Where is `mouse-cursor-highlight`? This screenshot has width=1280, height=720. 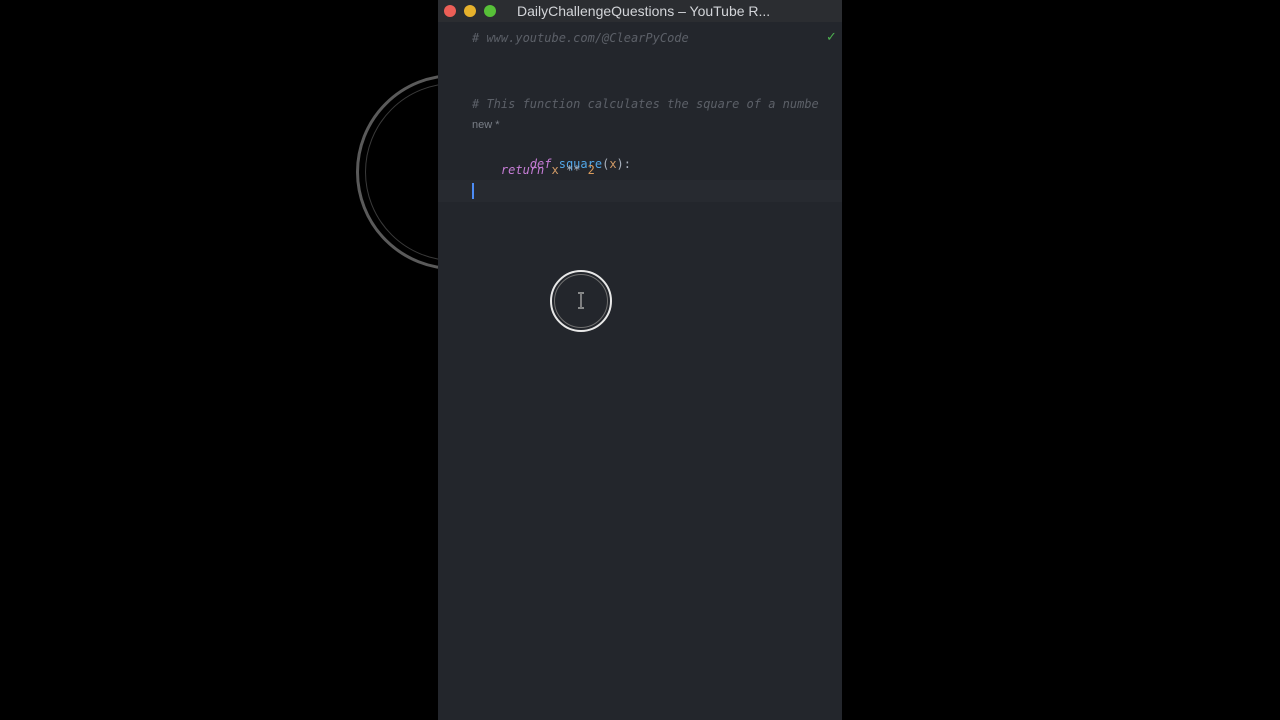
mouse-cursor-highlight is located at coordinates (581, 301).